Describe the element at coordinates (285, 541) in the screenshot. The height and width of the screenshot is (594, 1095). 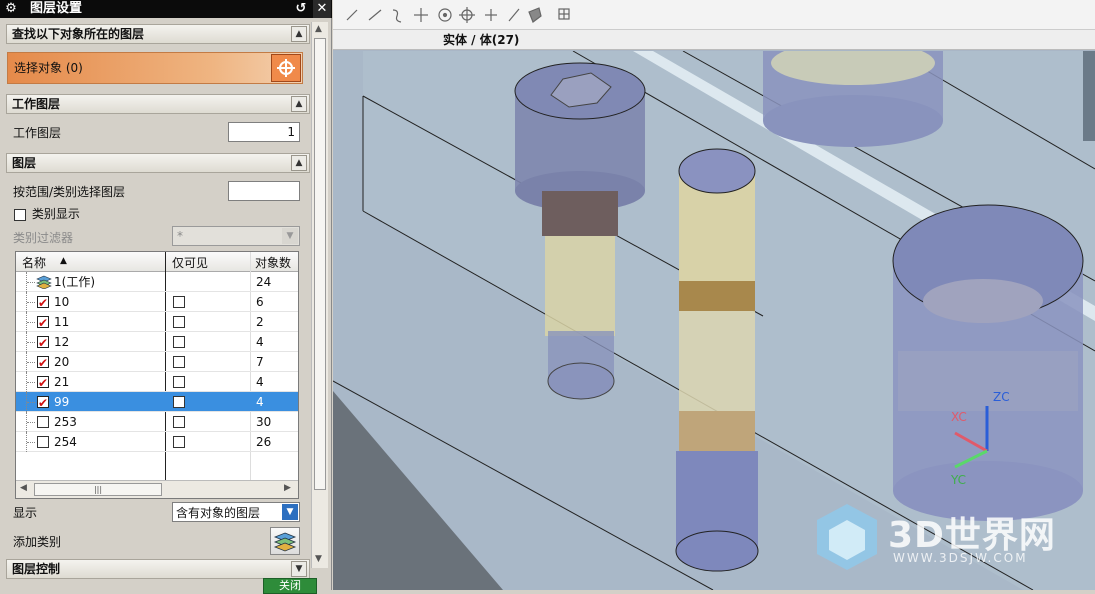
I see `add-category-button` at that location.